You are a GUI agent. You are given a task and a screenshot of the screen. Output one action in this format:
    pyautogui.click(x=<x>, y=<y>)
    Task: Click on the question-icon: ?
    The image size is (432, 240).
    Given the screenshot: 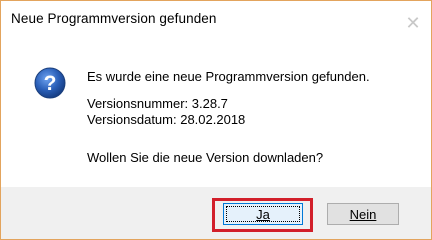 What is the action you would take?
    pyautogui.click(x=50, y=83)
    